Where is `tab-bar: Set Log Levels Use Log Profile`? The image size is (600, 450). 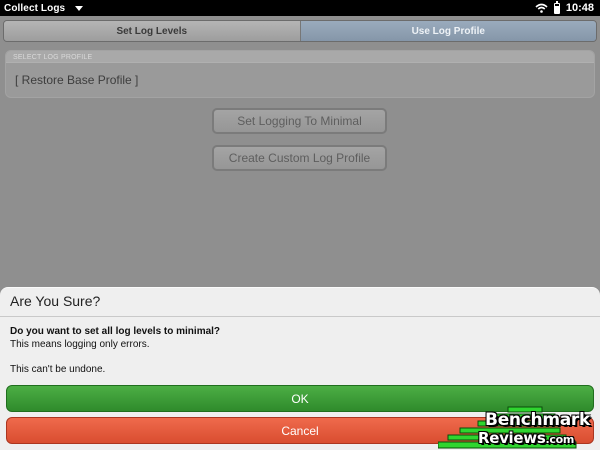
tab-bar: Set Log Levels Use Log Profile is located at coordinates (300, 31).